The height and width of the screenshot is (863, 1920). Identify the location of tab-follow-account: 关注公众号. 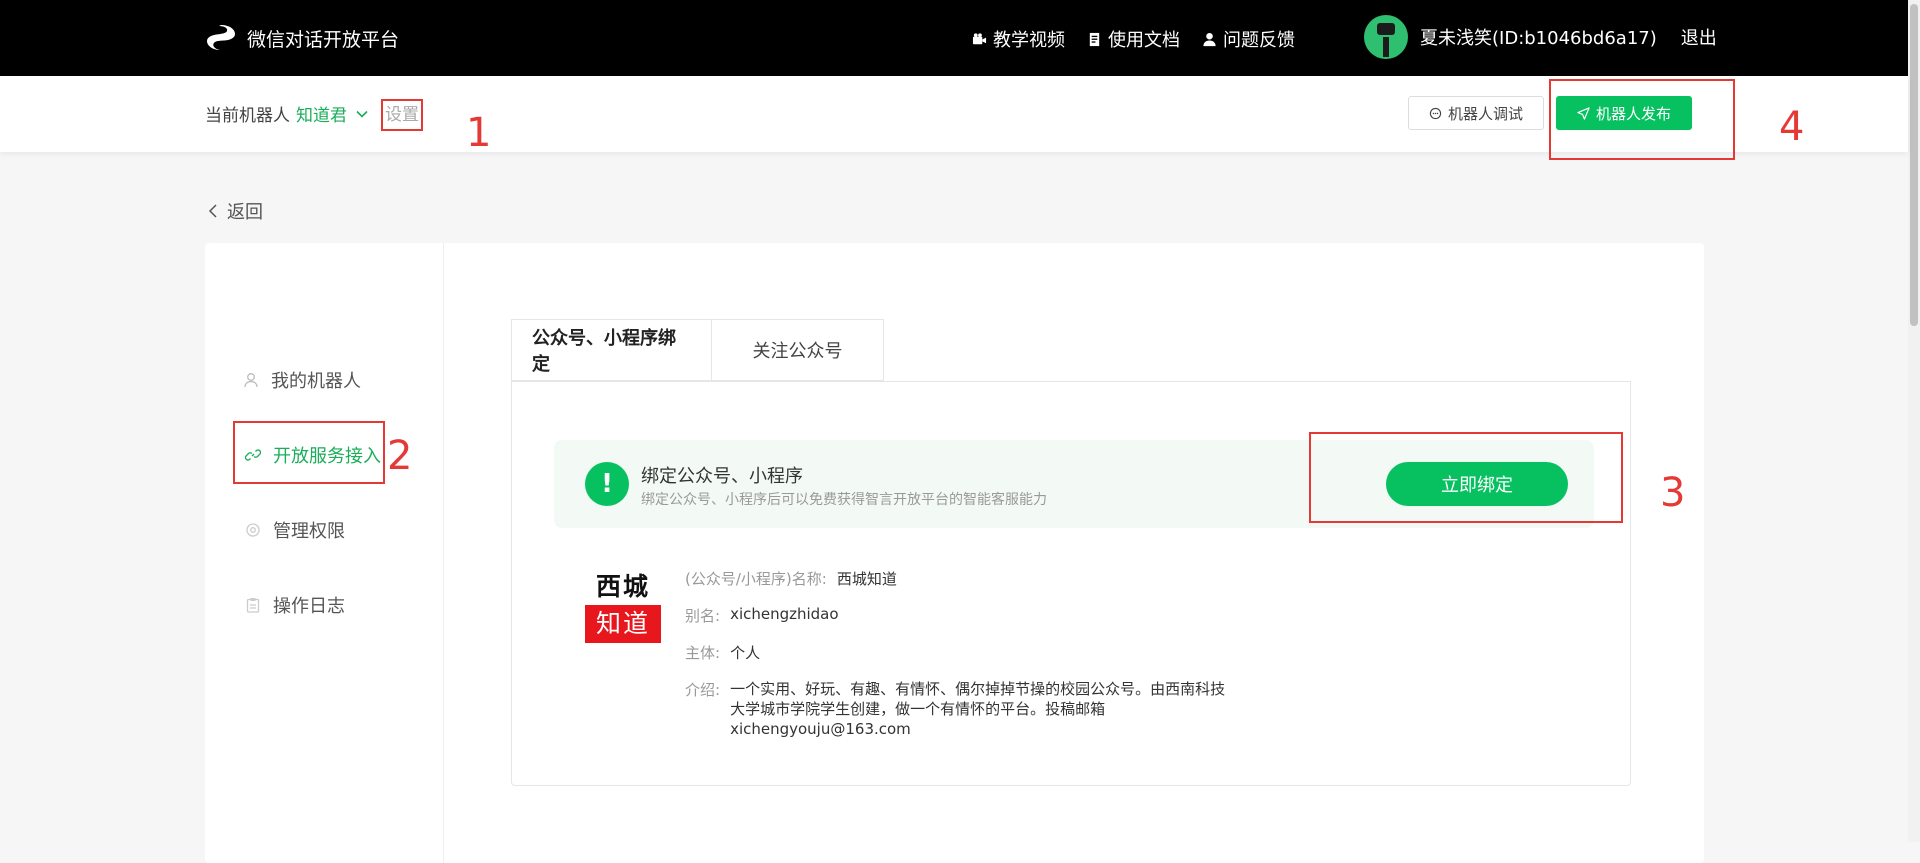
(797, 350).